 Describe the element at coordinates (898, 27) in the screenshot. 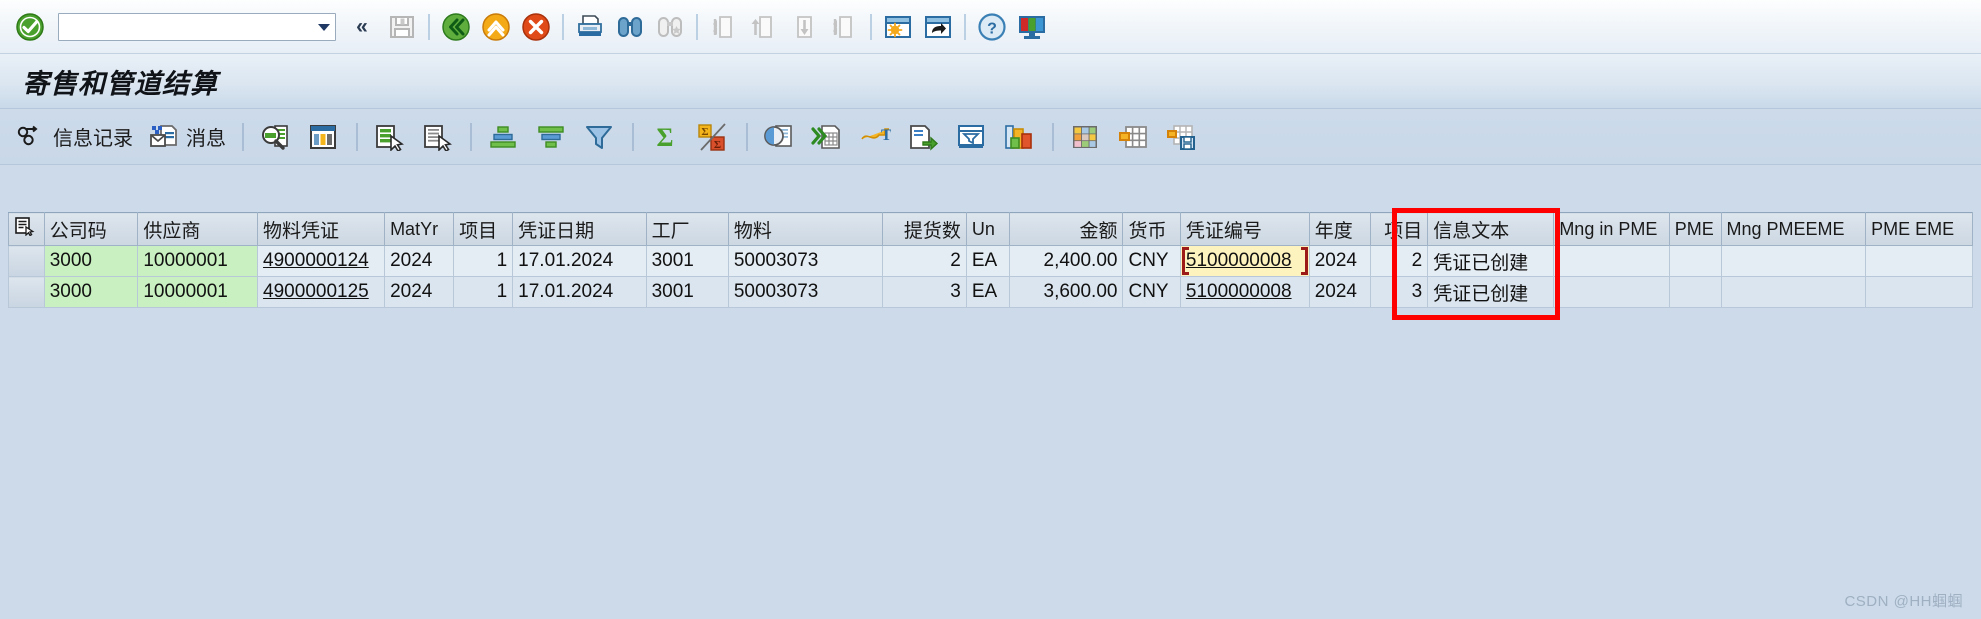

I see `create-session-button` at that location.